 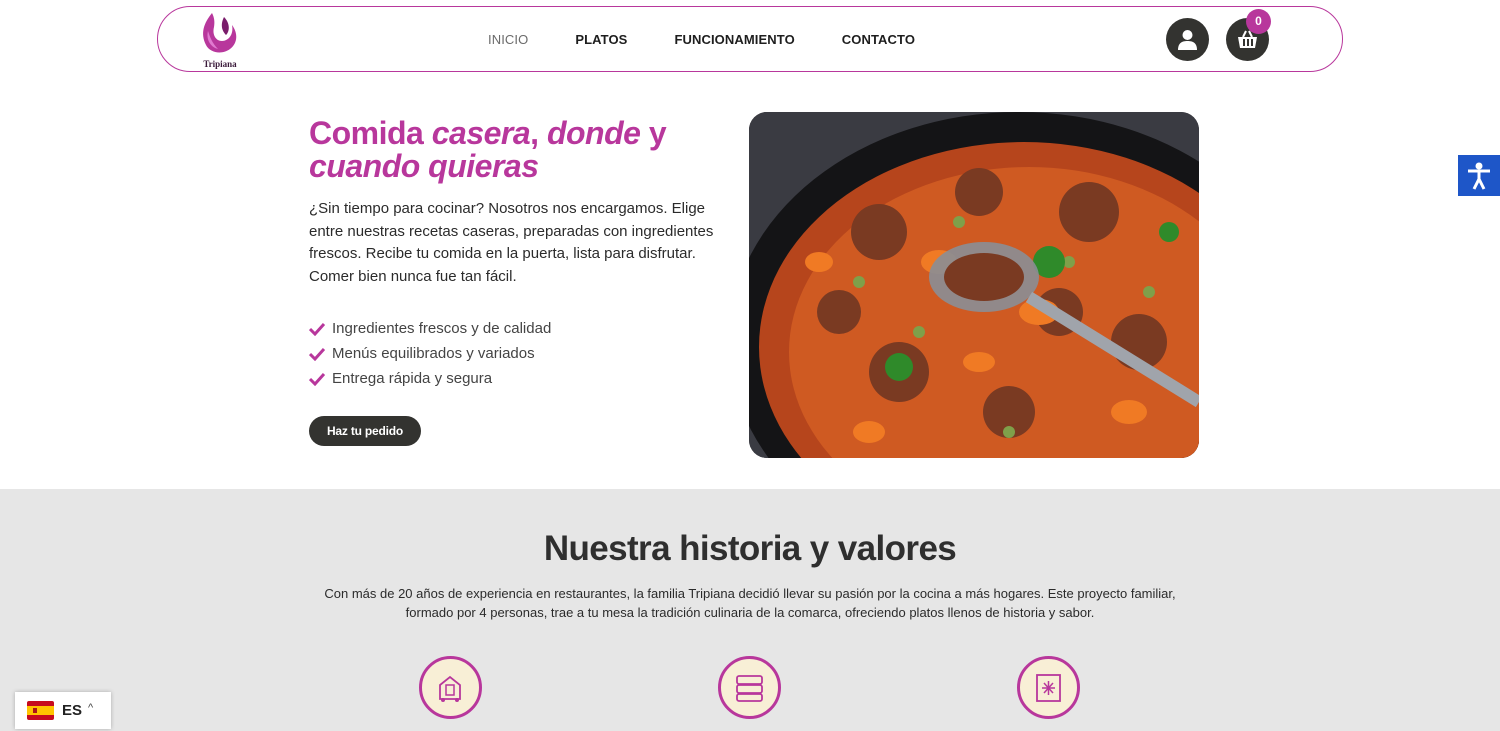 I want to click on order-button: Haz tu pedido, so click(x=365, y=431).